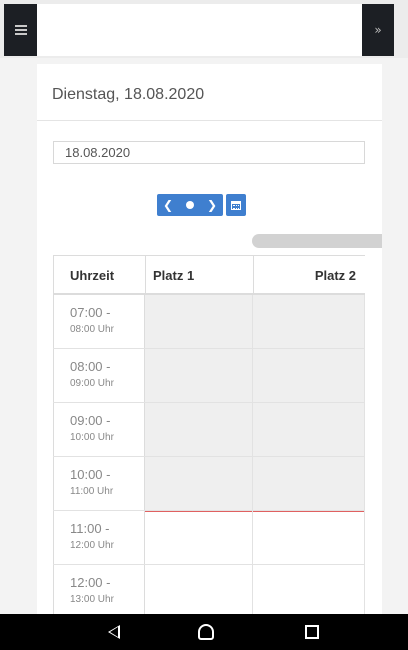  Describe the element at coordinates (99, 537) in the screenshot. I see `time-cell: 11:00 - 12:00 Uhr` at that location.